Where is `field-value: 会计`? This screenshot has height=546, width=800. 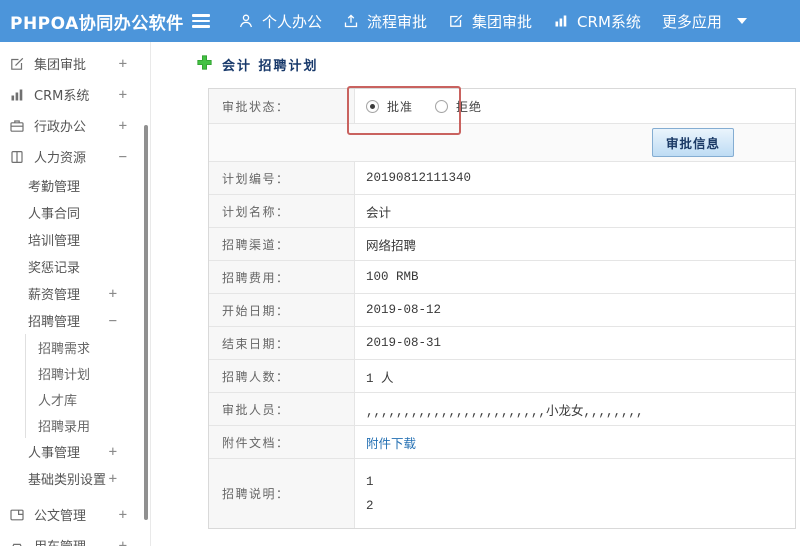
field-value: 会计 is located at coordinates (379, 213).